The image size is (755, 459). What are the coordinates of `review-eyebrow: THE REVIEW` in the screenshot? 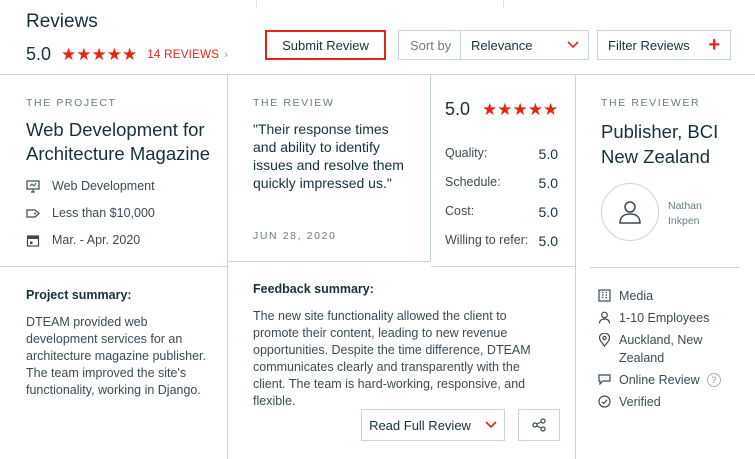 It's located at (294, 103).